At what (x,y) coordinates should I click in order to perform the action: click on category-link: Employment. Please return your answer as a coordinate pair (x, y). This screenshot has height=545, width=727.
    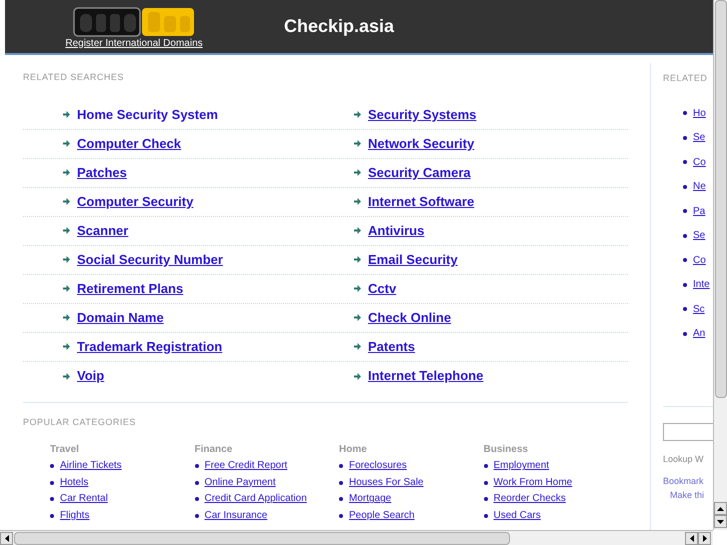
    Looking at the image, I should click on (522, 466).